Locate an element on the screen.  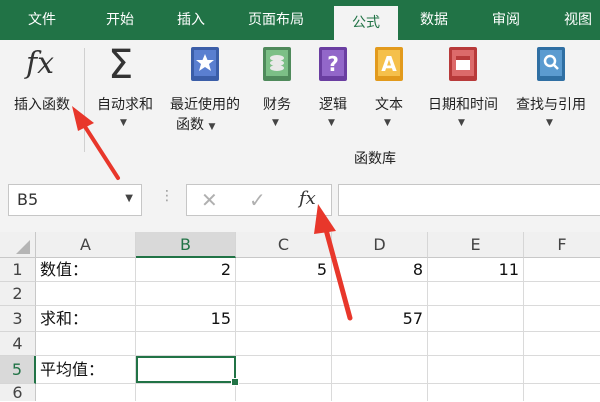
cell-e6 is located at coordinates (476, 392).